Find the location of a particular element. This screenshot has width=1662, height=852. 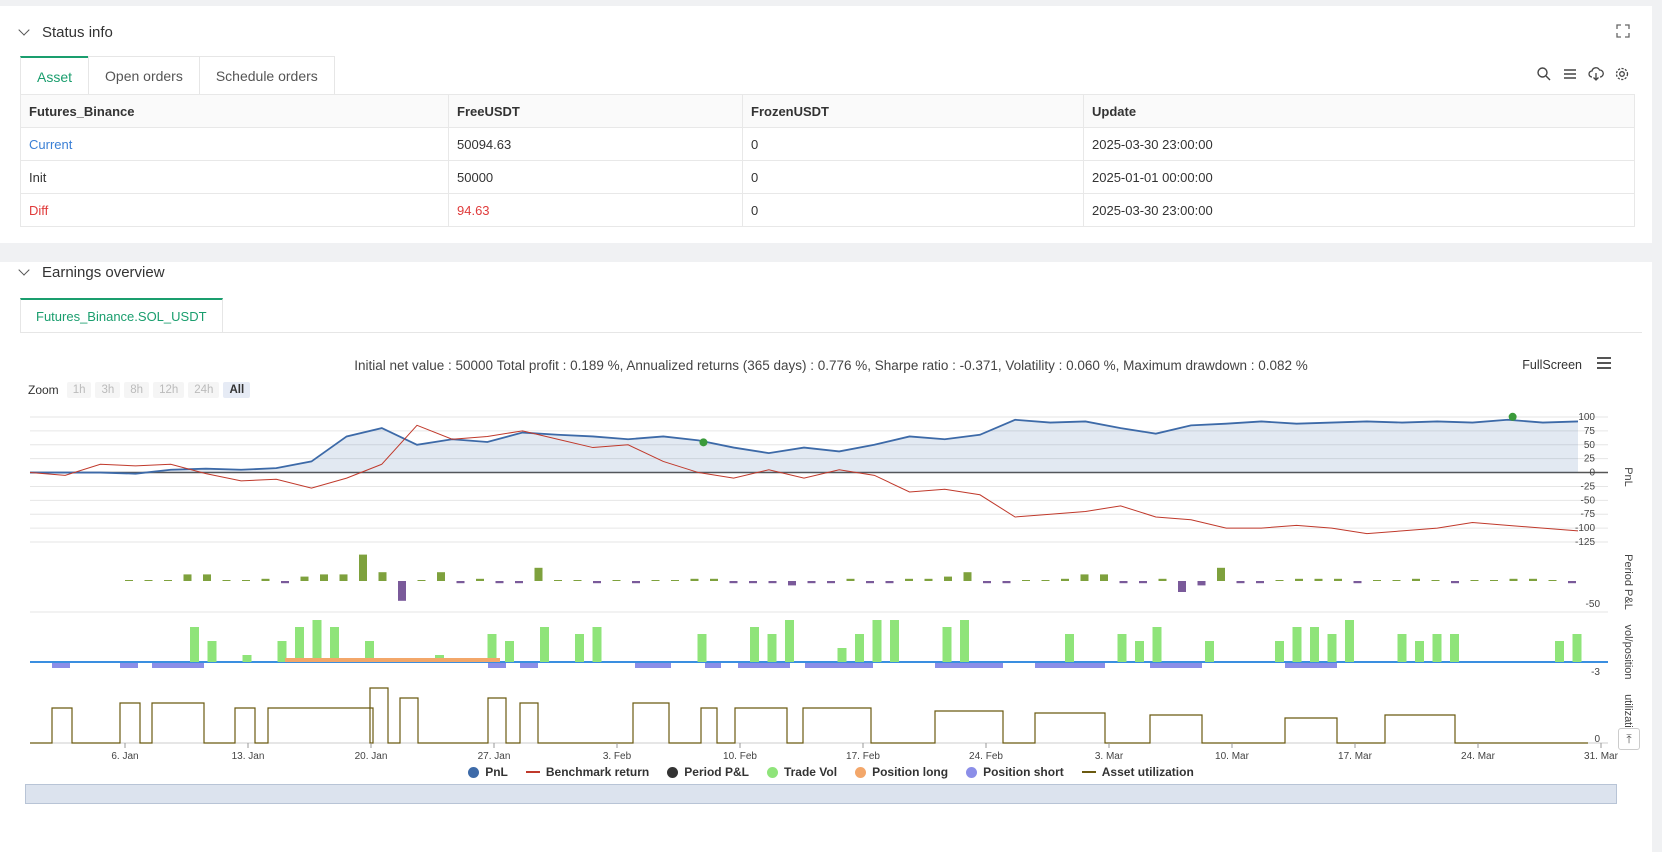

expand-icon is located at coordinates (1623, 33).